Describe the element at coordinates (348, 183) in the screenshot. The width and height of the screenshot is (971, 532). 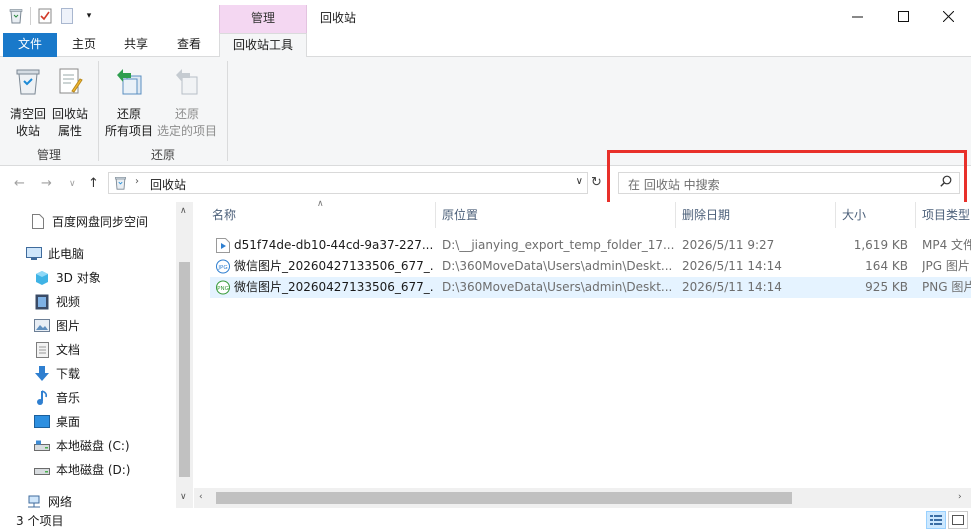
I see `address-bar: › 回收站 ∨` at that location.